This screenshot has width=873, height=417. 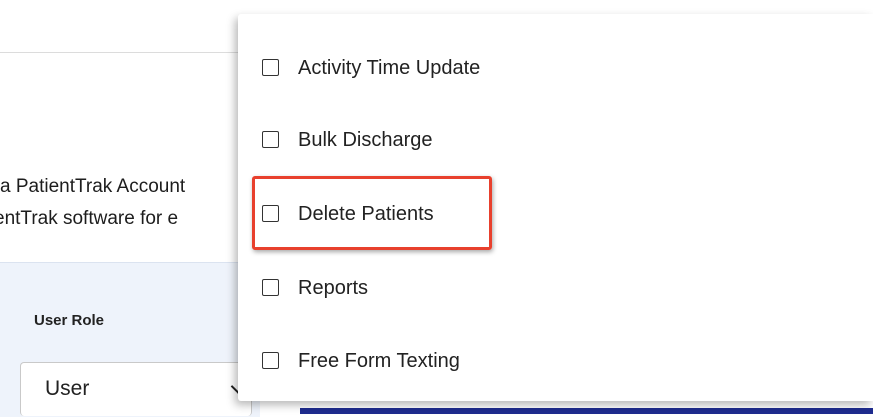 What do you see at coordinates (365, 140) in the screenshot?
I see `menu-item-label: Bulk Discharge` at bounding box center [365, 140].